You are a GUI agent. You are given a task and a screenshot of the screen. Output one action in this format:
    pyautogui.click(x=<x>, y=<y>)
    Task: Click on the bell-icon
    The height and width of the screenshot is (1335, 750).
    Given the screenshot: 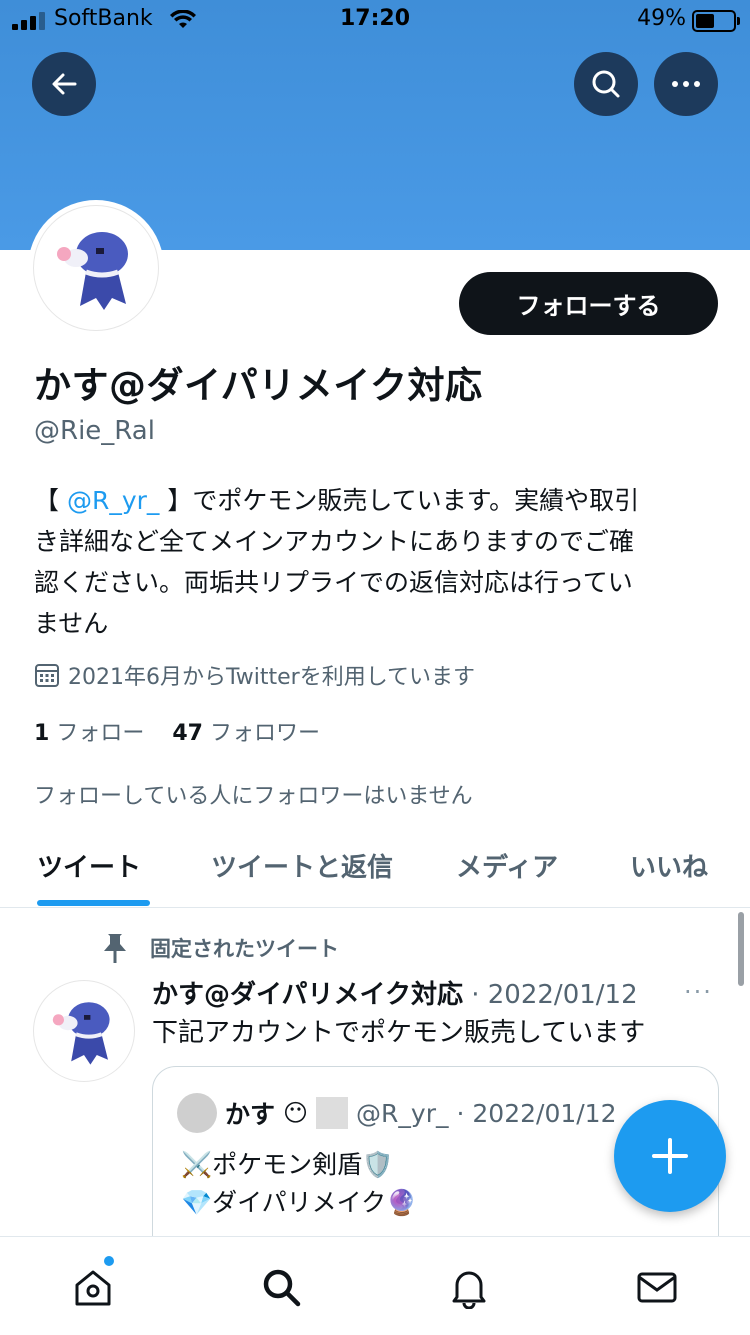 What is the action you would take?
    pyautogui.click(x=469, y=1290)
    